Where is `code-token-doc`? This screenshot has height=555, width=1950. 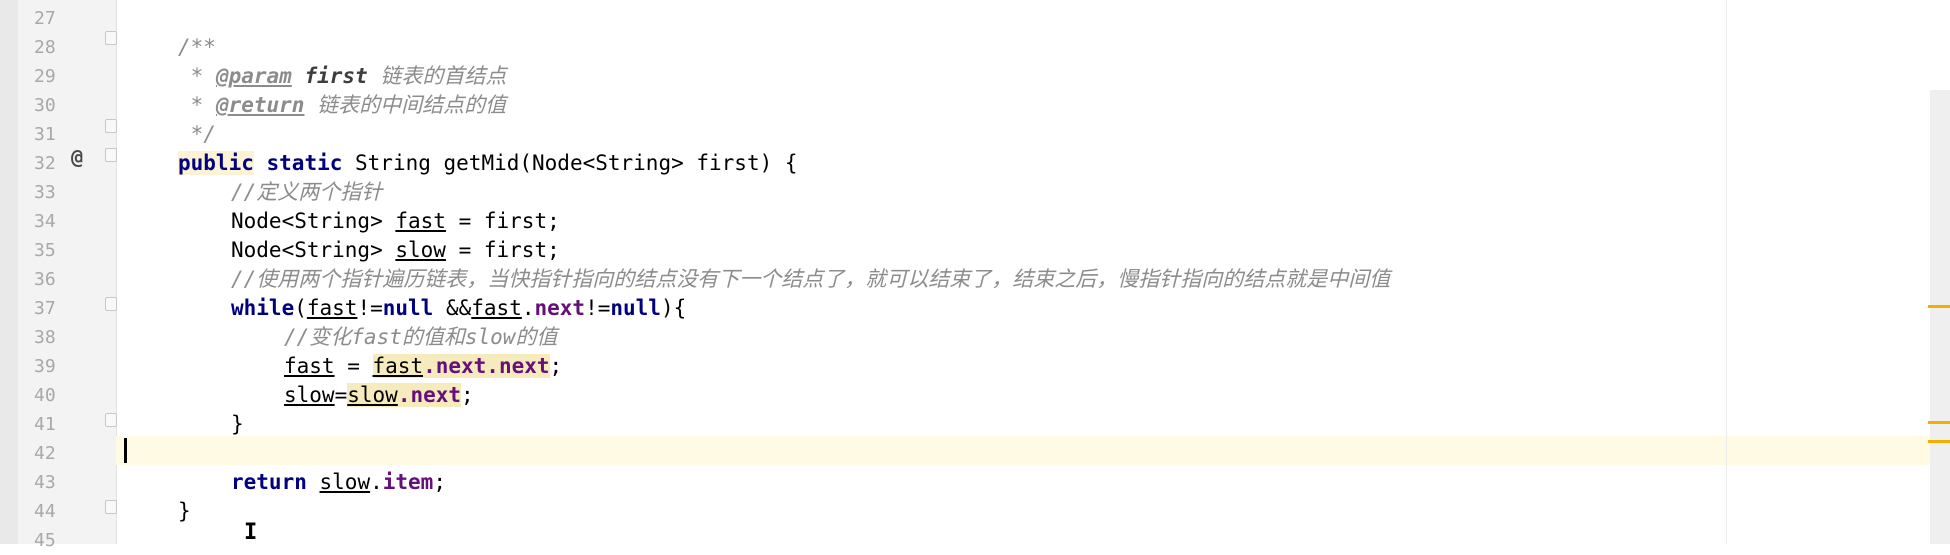 code-token-doc is located at coordinates (298, 76).